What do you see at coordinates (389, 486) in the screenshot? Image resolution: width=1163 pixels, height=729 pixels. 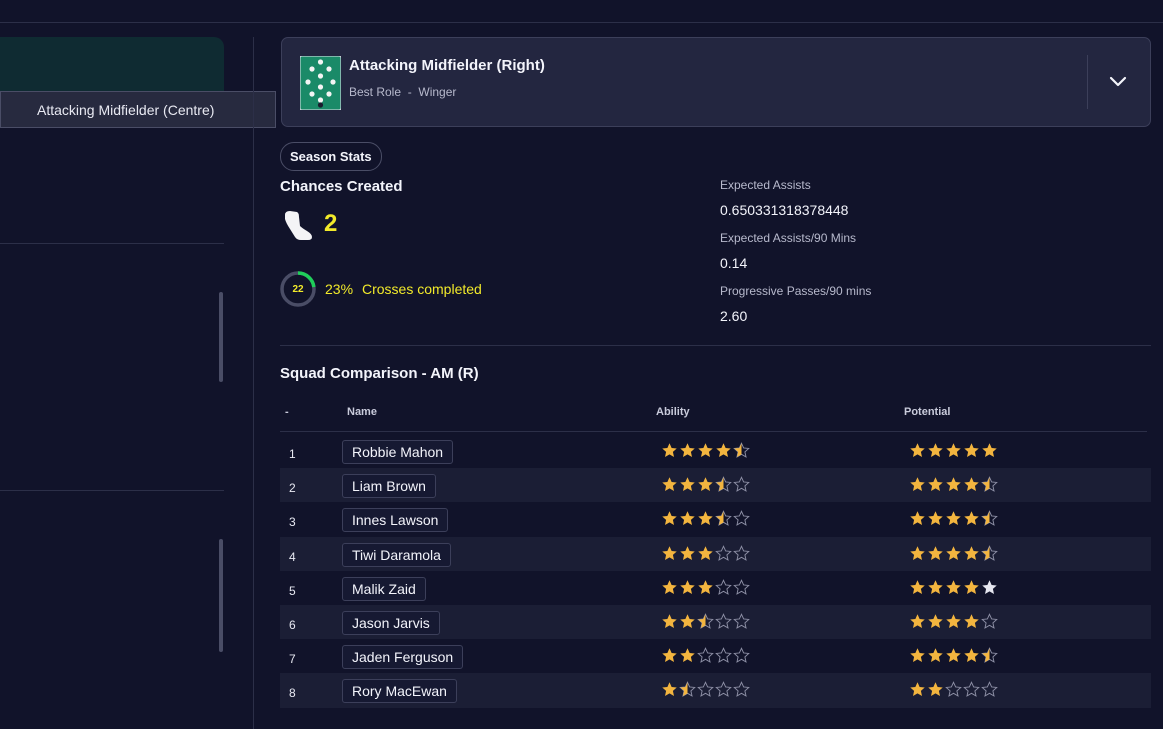 I see `player-name: Liam Brown` at bounding box center [389, 486].